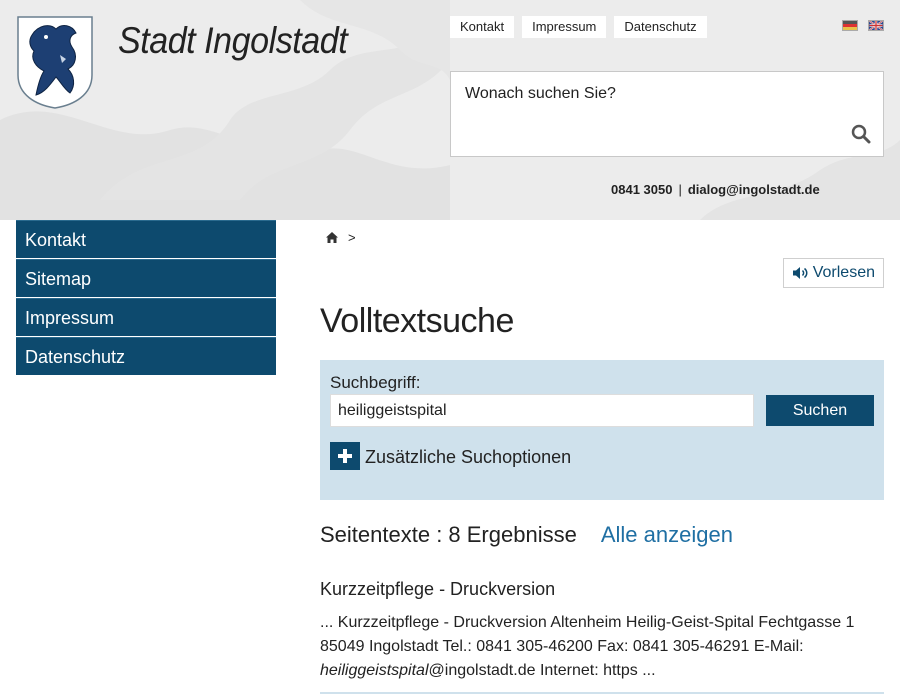 The width and height of the screenshot is (900, 700). Describe the element at coordinates (146, 317) in the screenshot. I see `sidebar-item-impressum: Impressum` at that location.